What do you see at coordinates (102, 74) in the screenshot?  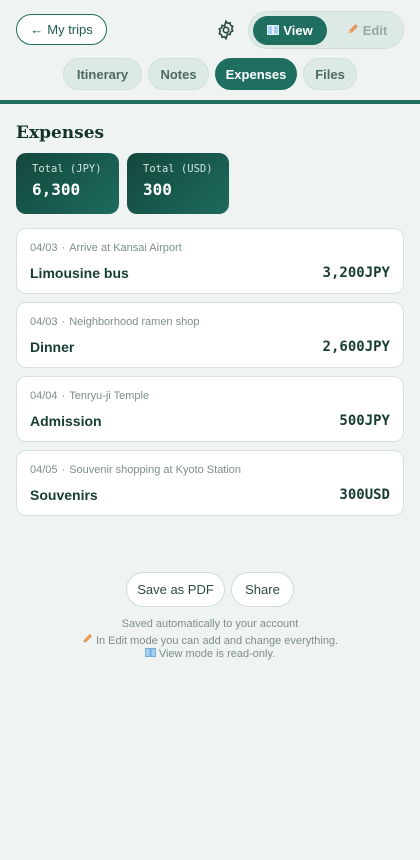 I see `tab-itinerary: Itinerary` at bounding box center [102, 74].